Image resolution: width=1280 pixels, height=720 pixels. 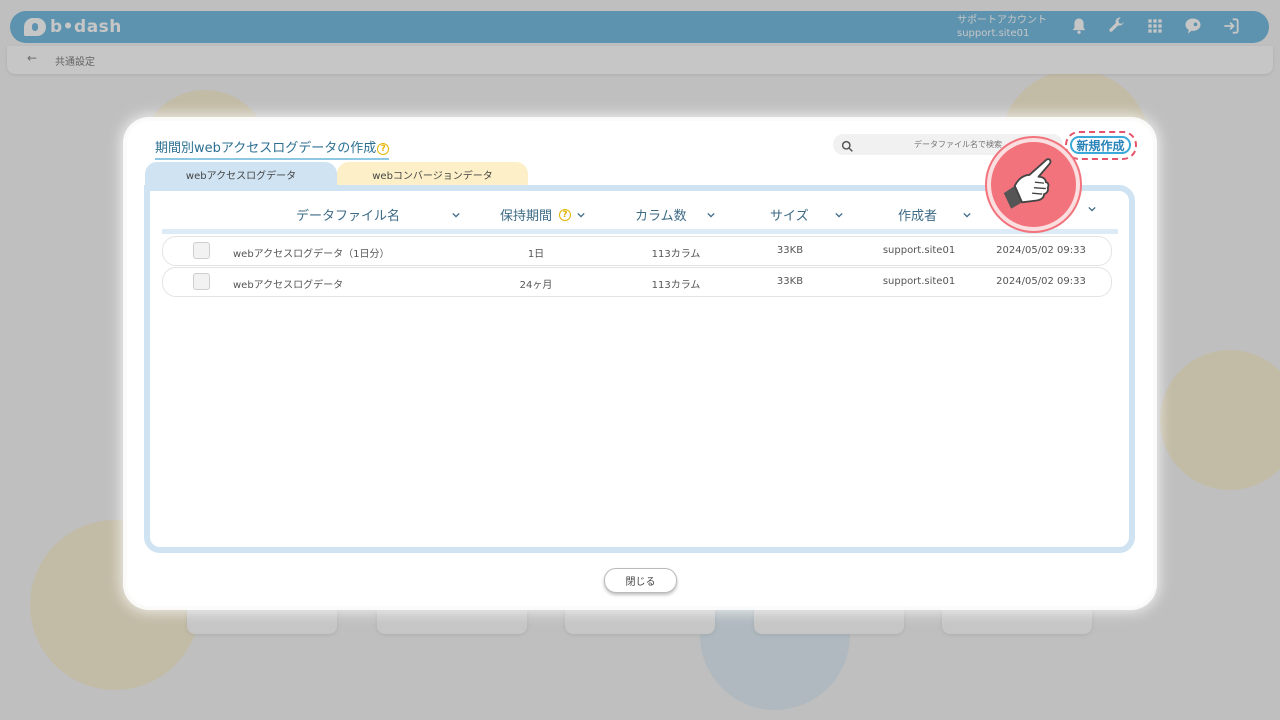 I want to click on modal-title: 期間別webアクセスログデータの作成?, so click(x=272, y=148).